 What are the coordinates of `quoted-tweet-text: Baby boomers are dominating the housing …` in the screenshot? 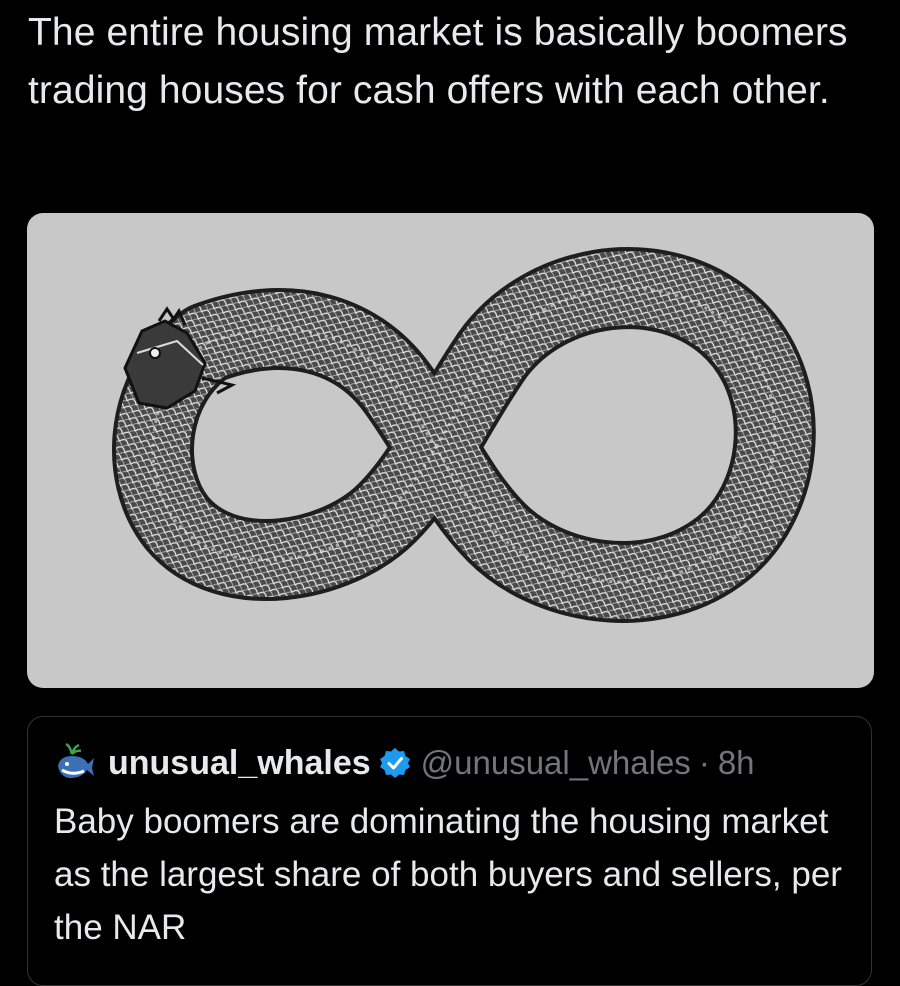 It's located at (448, 874).